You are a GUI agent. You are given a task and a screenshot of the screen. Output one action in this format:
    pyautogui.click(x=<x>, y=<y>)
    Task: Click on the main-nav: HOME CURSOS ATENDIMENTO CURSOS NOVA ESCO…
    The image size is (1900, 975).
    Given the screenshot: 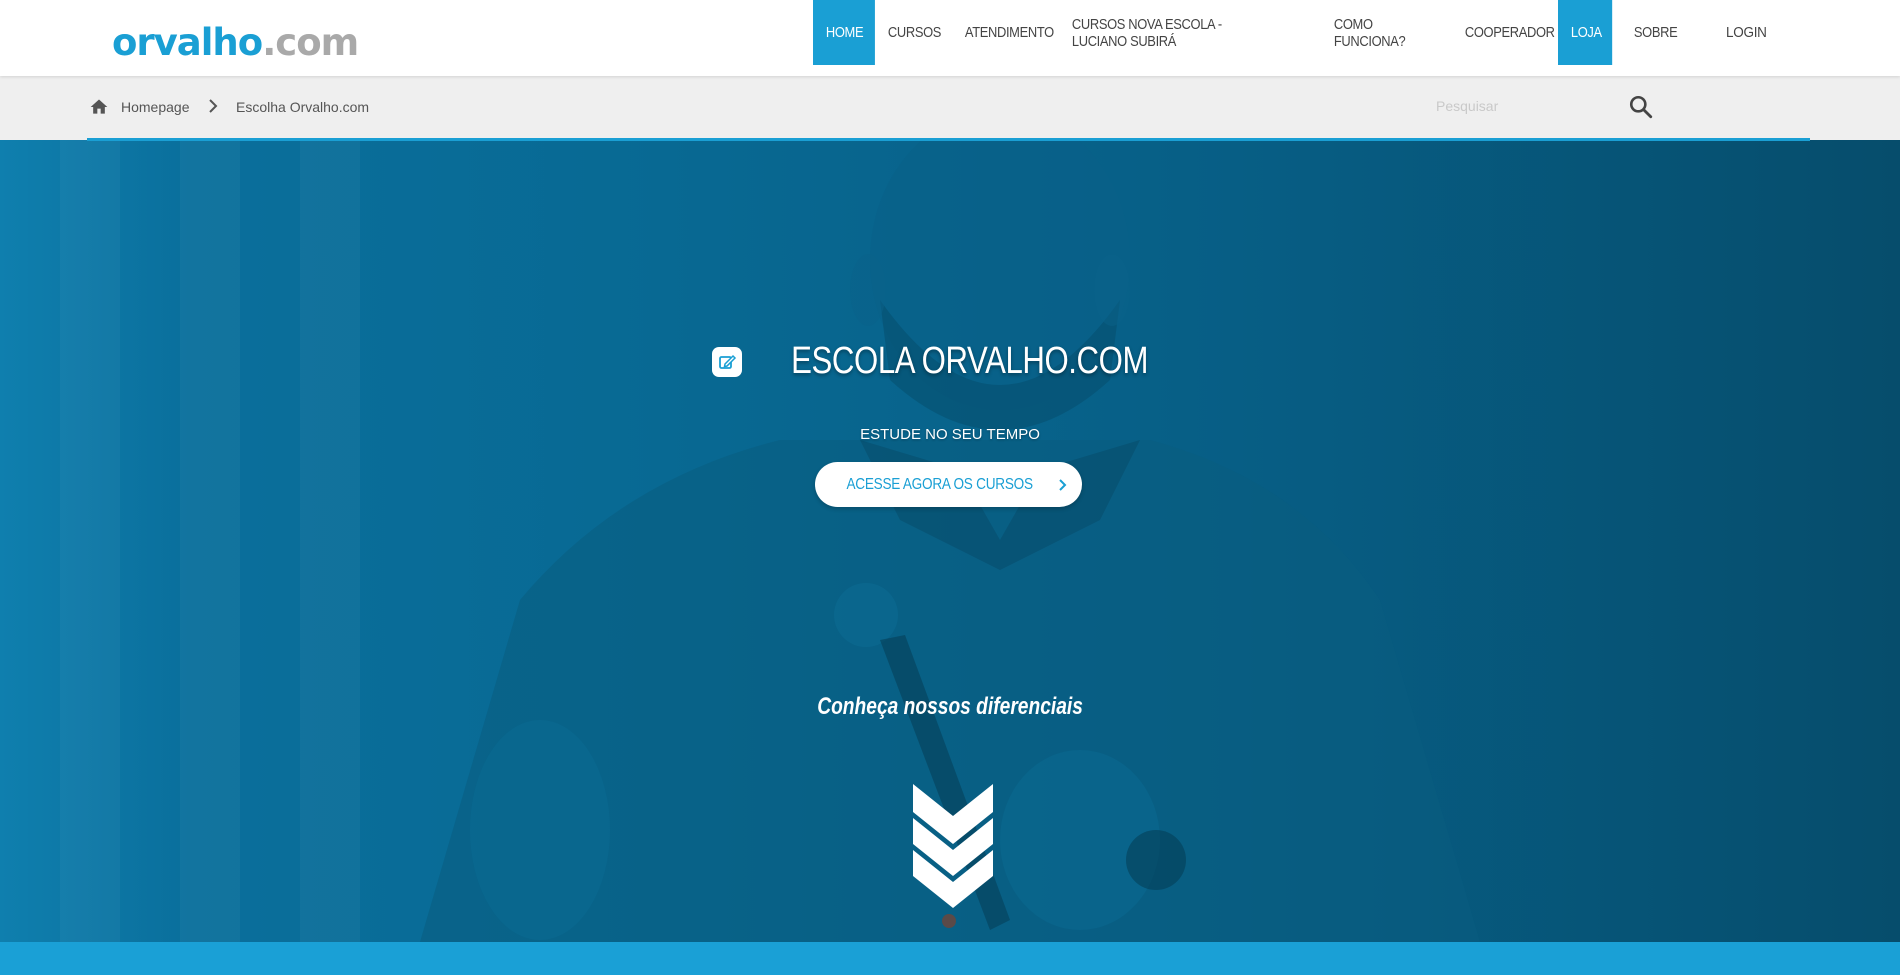 What is the action you would take?
    pyautogui.click(x=1257, y=32)
    